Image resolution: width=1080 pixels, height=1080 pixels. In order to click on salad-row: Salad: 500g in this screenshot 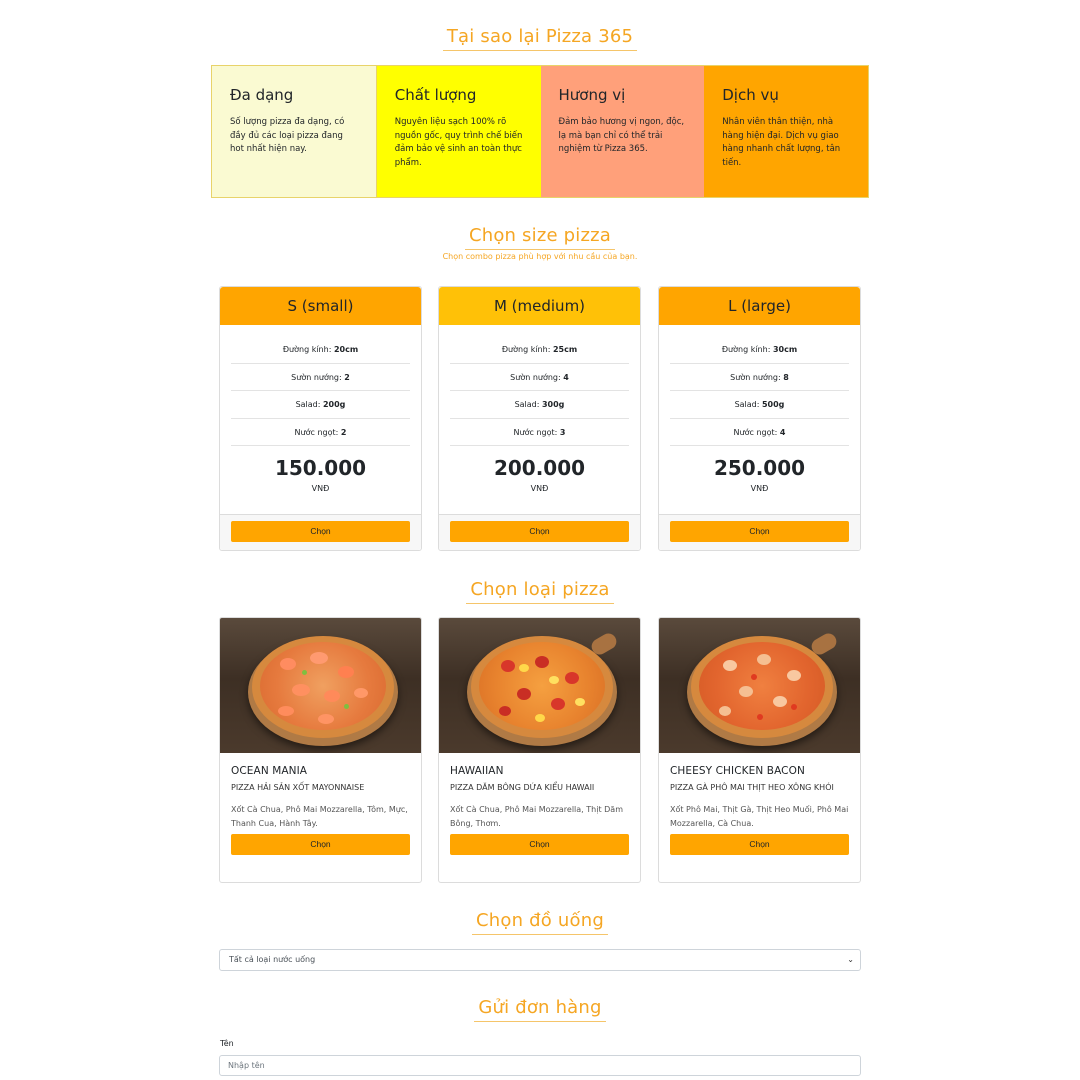, I will do `click(759, 405)`.